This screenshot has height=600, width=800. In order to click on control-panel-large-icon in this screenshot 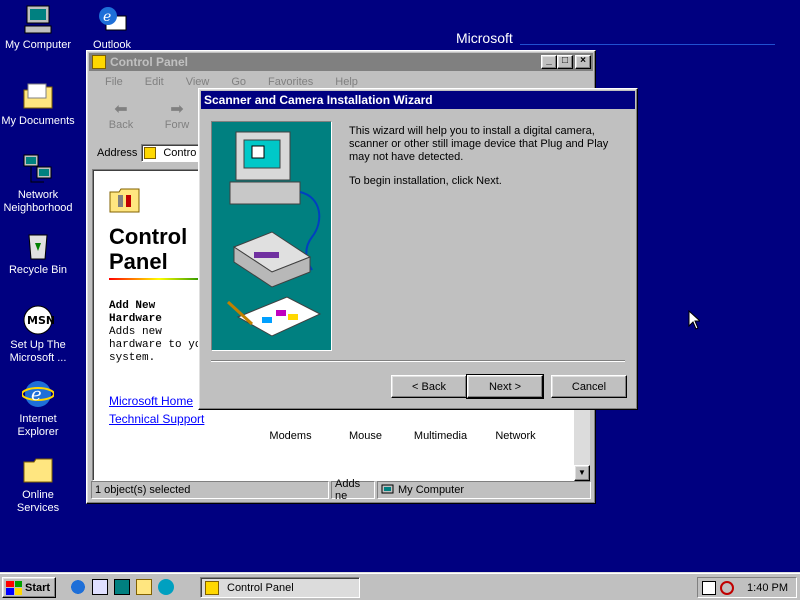, I will do `click(124, 200)`.